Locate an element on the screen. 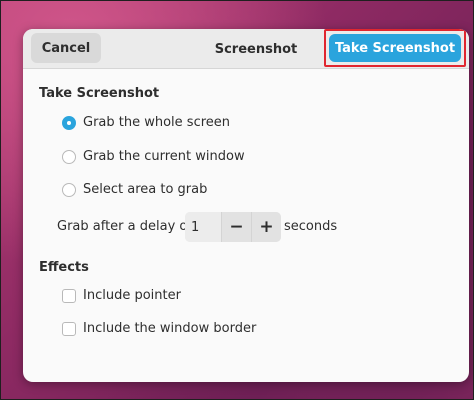 The width and height of the screenshot is (474, 400). delay-suffix-text: seconds is located at coordinates (311, 226).